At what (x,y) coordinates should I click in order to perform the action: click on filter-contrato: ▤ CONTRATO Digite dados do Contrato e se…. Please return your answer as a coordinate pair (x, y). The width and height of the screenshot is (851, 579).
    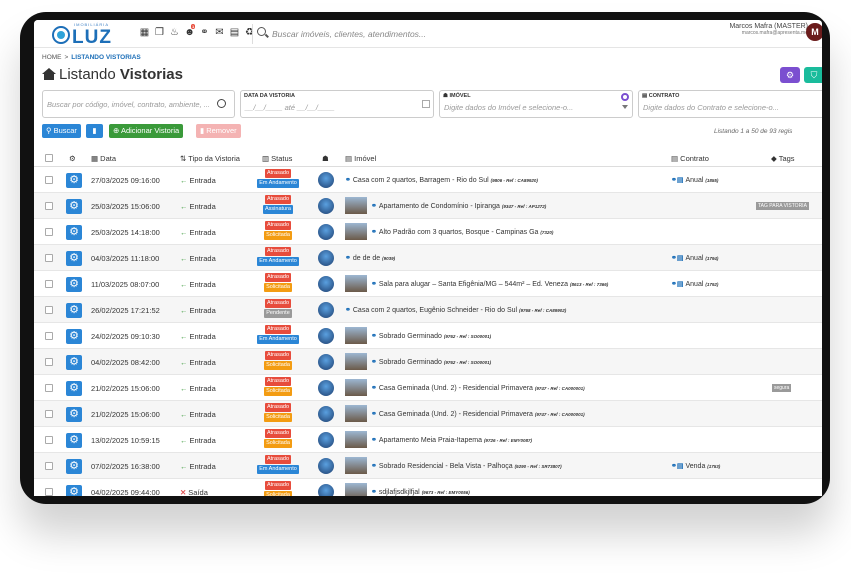
    Looking at the image, I should click on (730, 104).